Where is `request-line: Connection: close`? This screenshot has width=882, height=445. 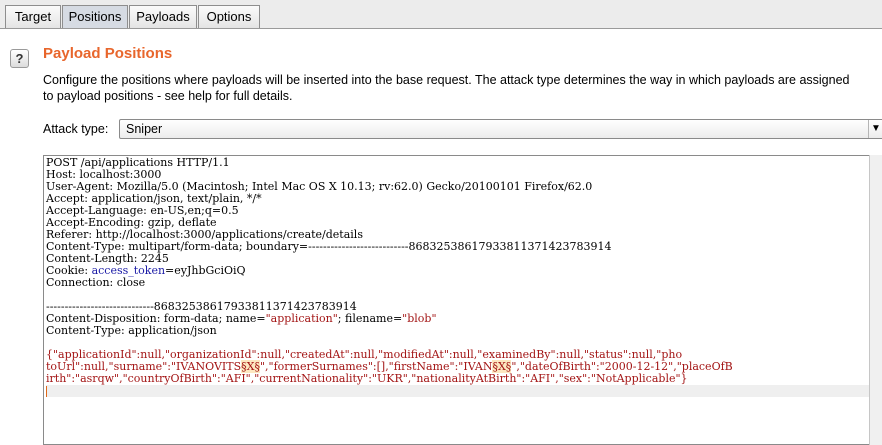 request-line: Connection: close is located at coordinates (96, 282).